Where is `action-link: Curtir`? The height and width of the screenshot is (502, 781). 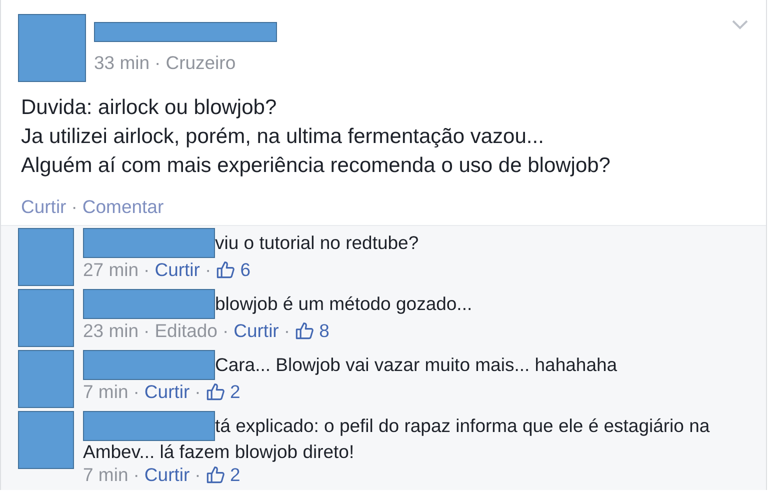 action-link: Curtir is located at coordinates (43, 206).